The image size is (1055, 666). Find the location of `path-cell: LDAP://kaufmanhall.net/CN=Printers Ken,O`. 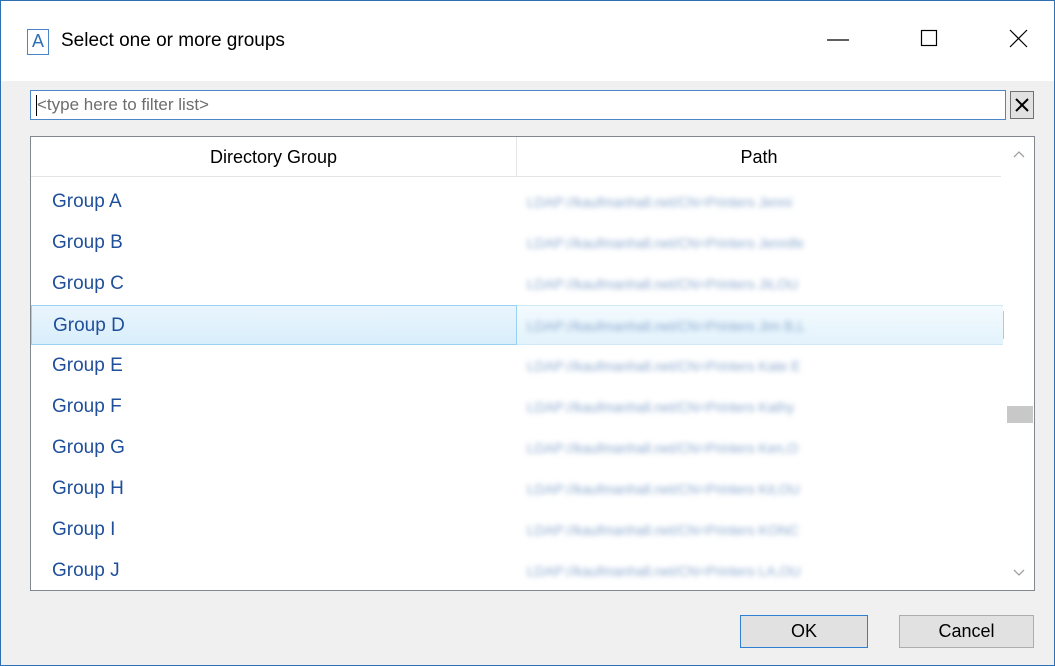

path-cell: LDAP://kaufmanhall.net/CN=Printers Ken,O is located at coordinates (760, 448).